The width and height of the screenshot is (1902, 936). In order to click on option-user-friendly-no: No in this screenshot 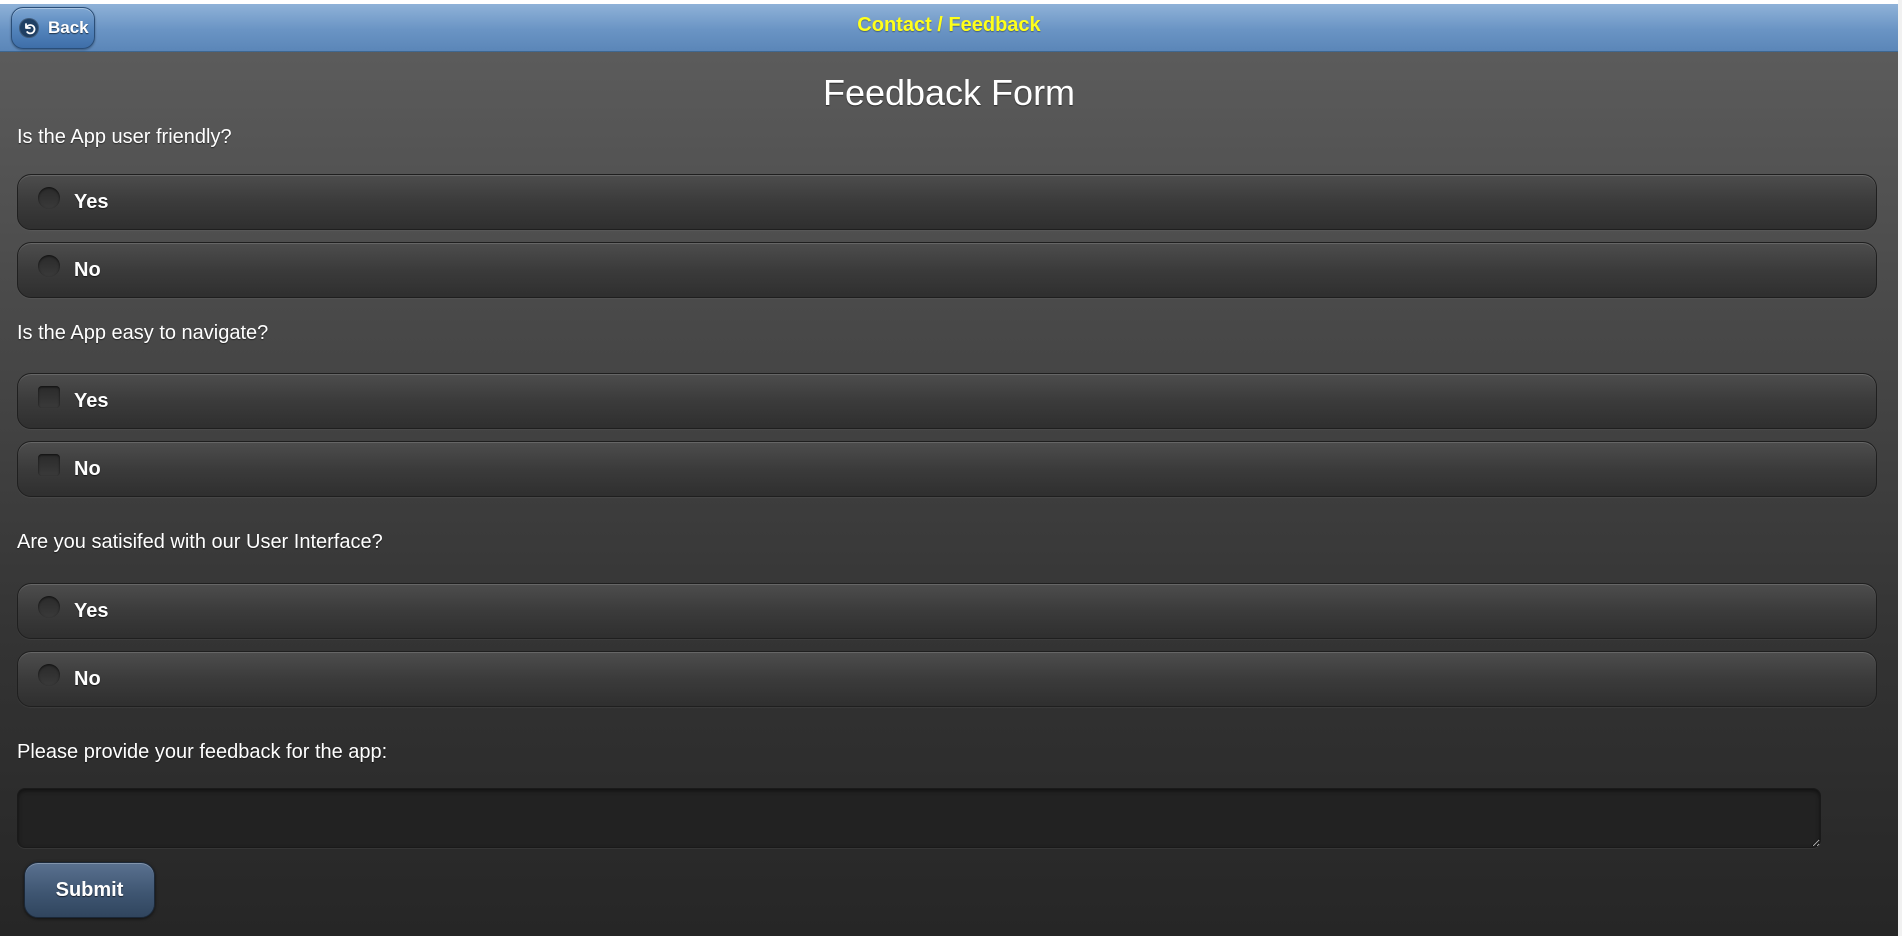, I will do `click(947, 270)`.